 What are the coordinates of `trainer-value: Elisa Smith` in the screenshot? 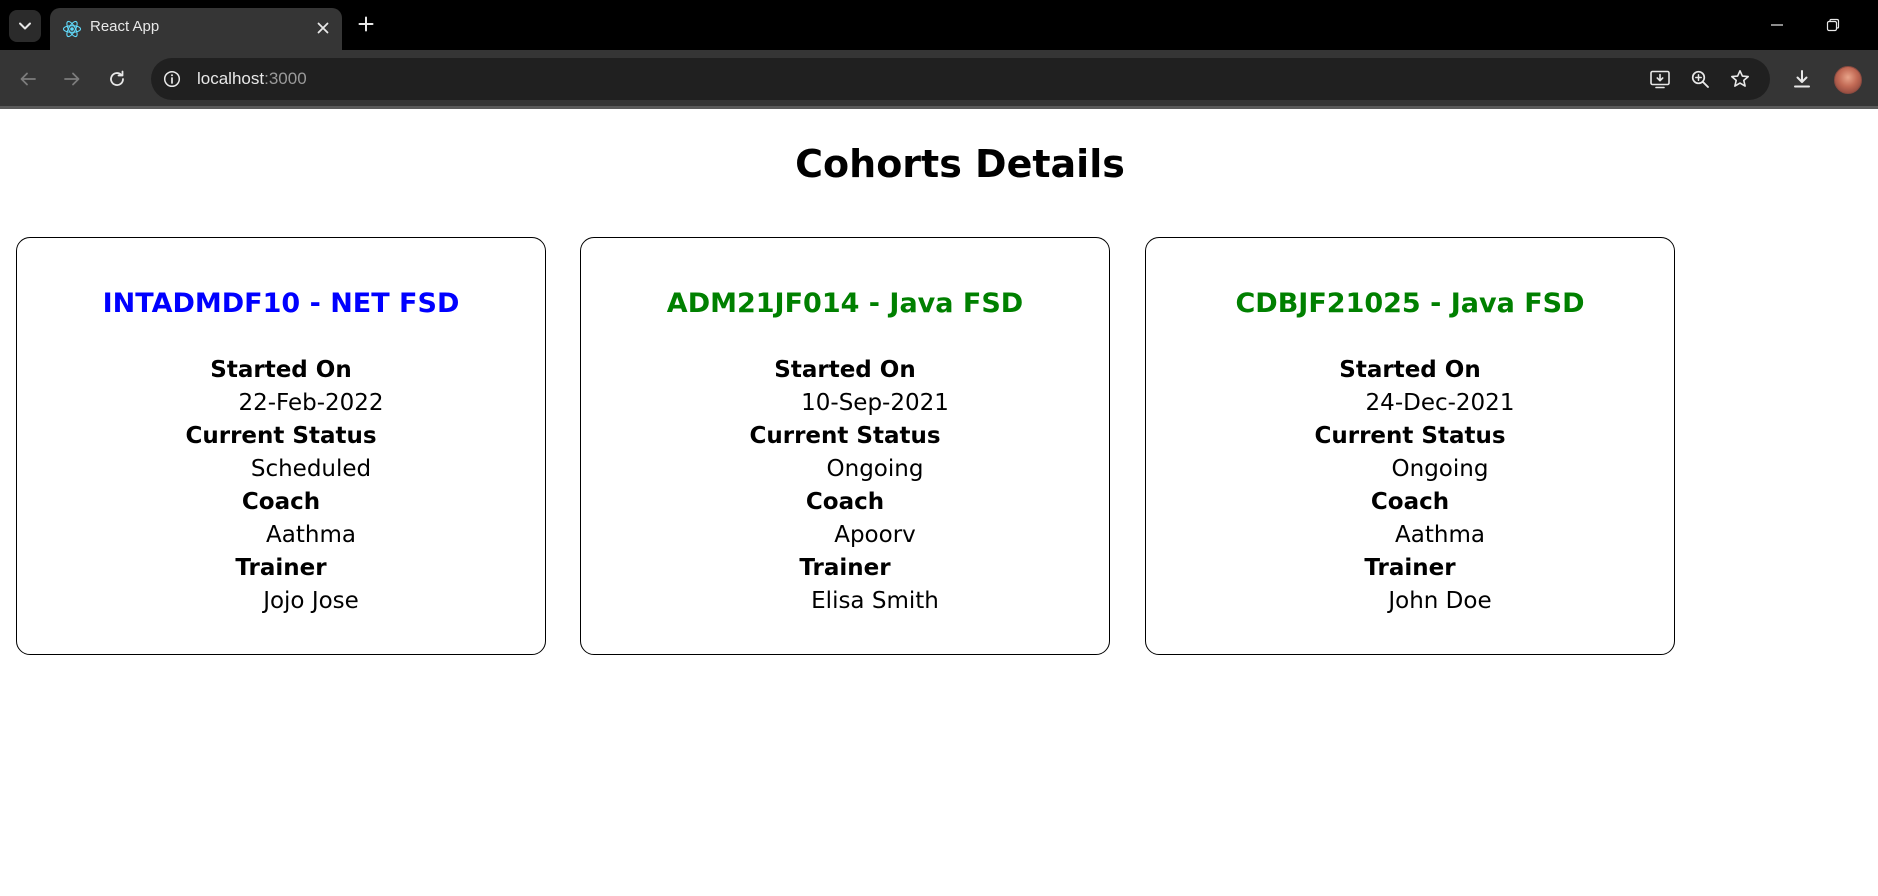 It's located at (875, 601).